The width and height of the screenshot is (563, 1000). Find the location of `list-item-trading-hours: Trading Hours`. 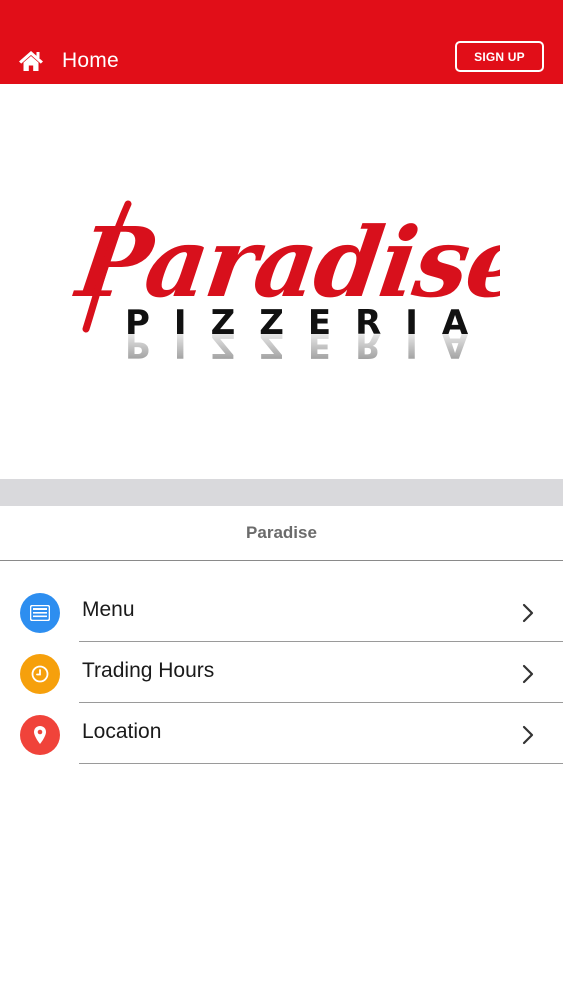

list-item-trading-hours: Trading Hours is located at coordinates (281, 672).